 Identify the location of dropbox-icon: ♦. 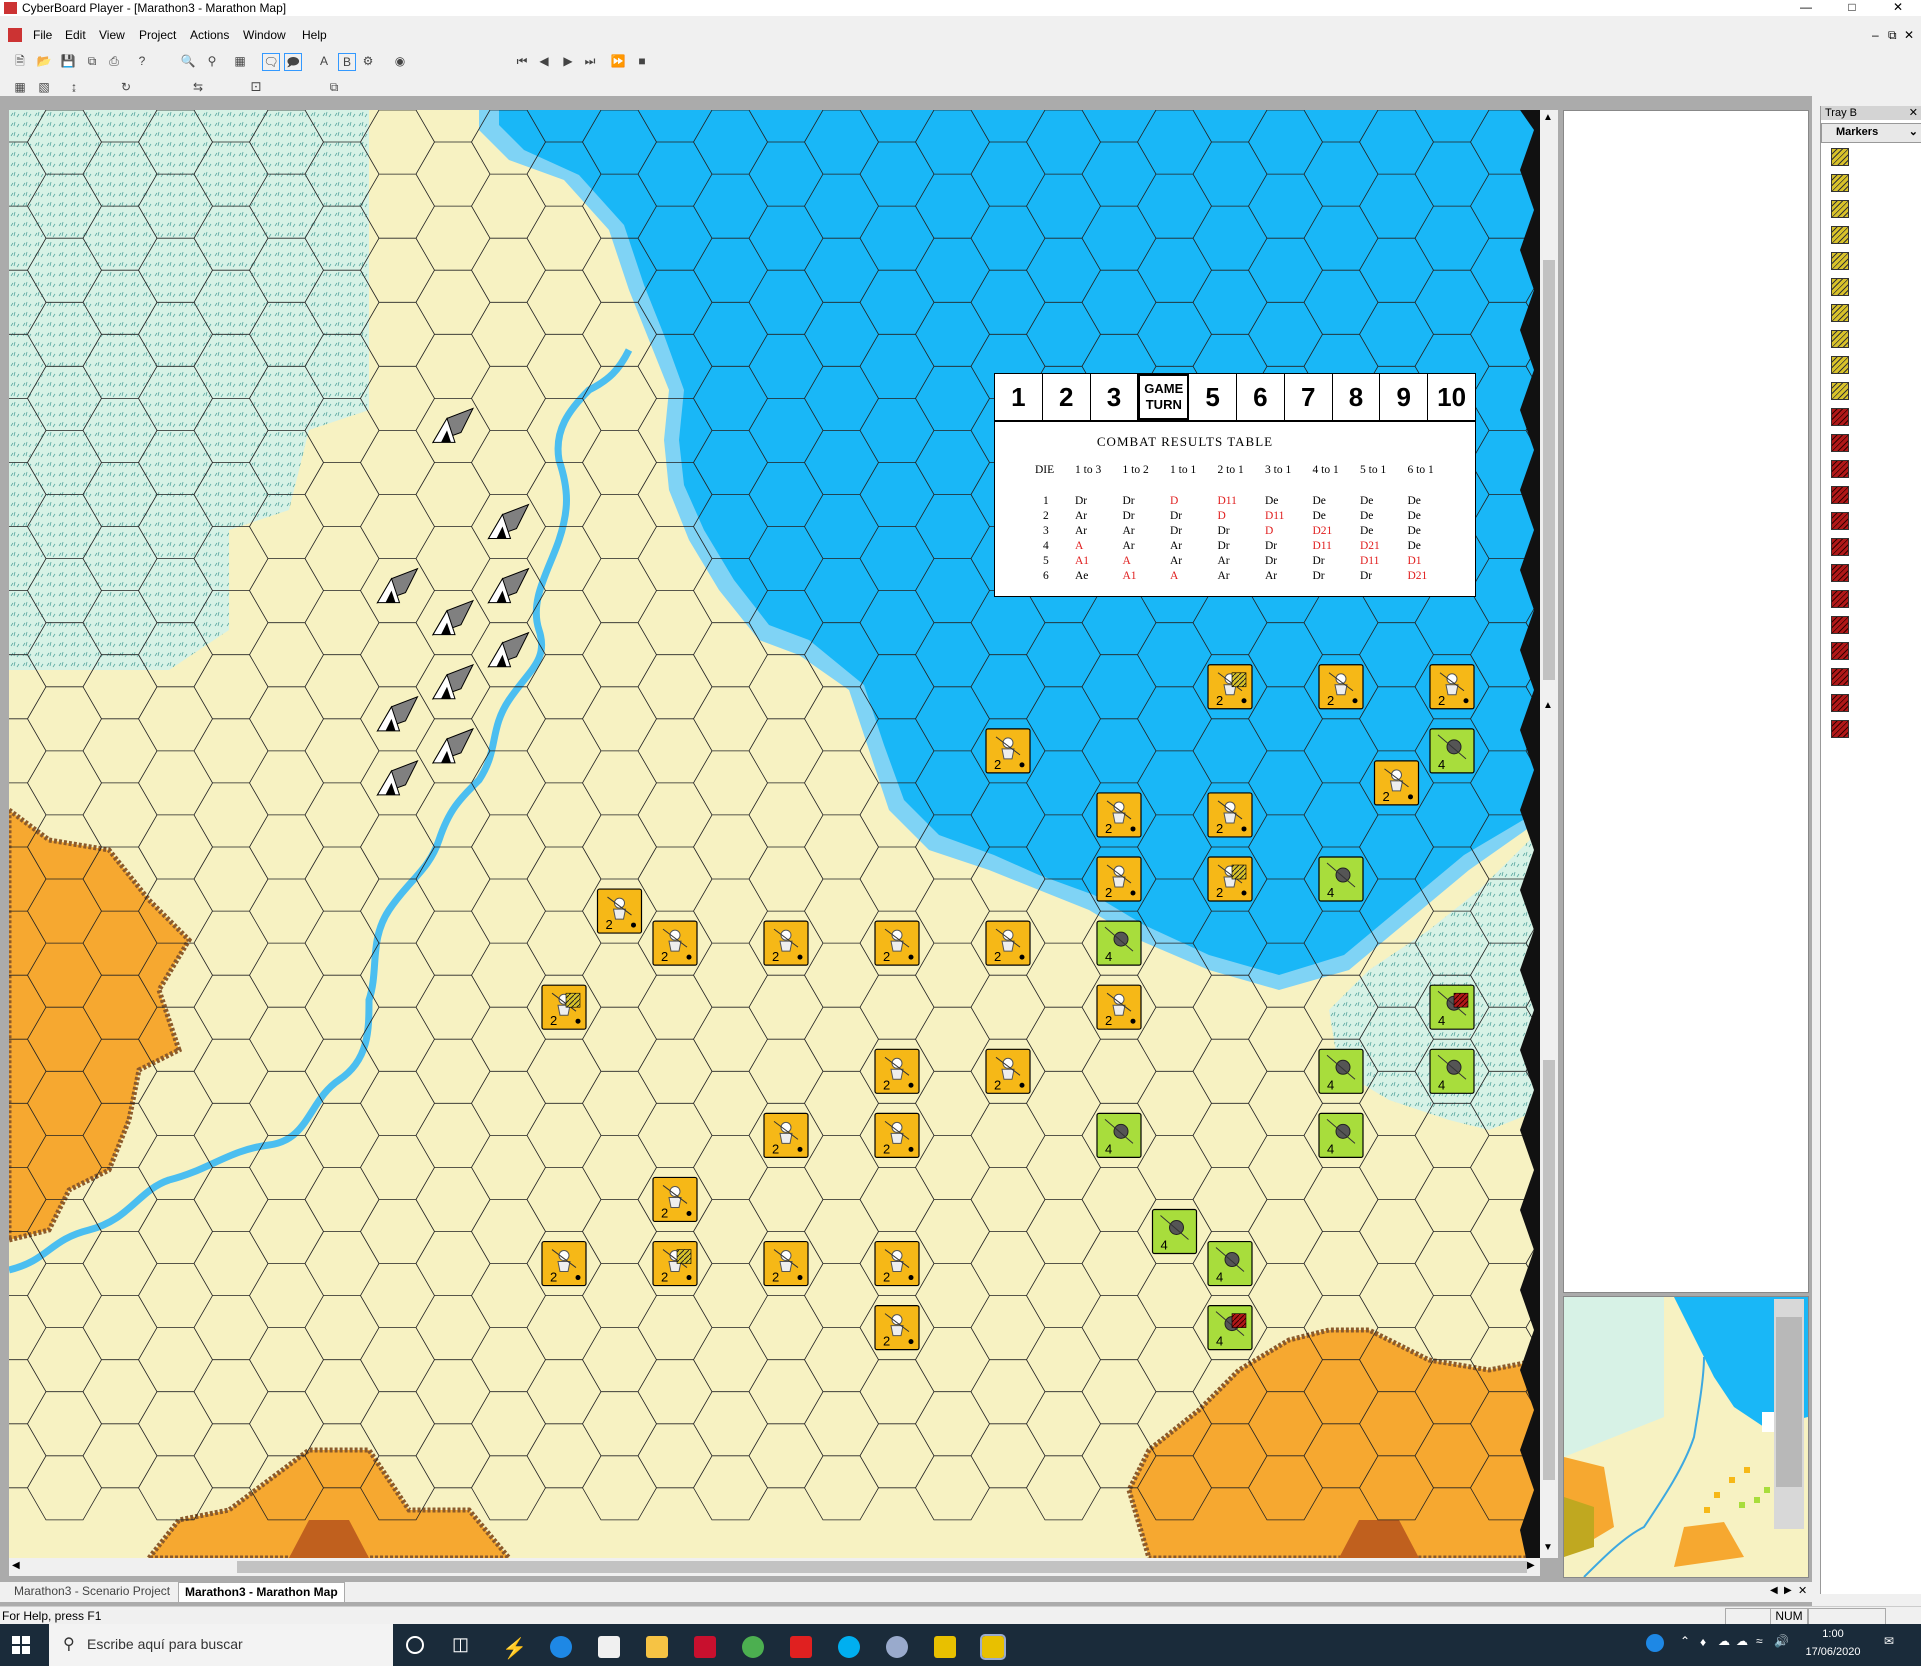
(1703, 1642).